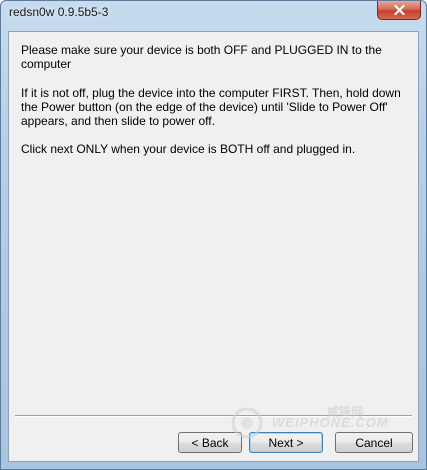 Image resolution: width=427 pixels, height=470 pixels. I want to click on next-button: Next >, so click(286, 442).